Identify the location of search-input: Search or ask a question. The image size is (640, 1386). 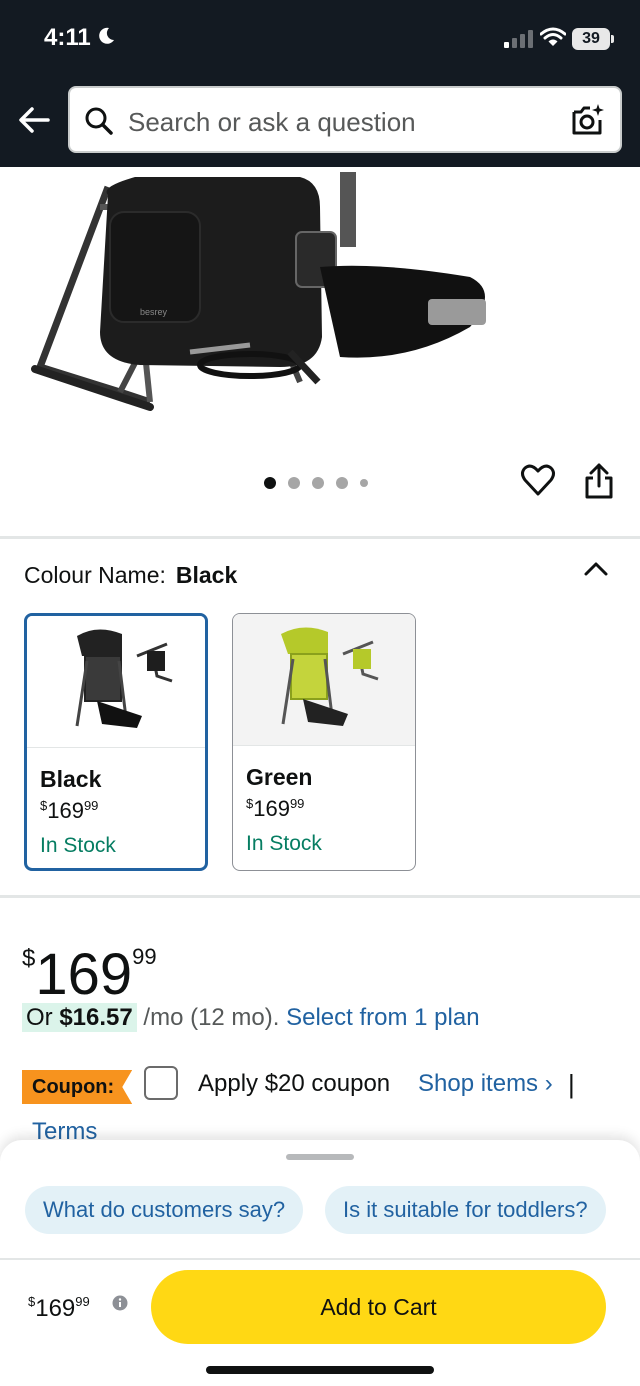
(345, 119).